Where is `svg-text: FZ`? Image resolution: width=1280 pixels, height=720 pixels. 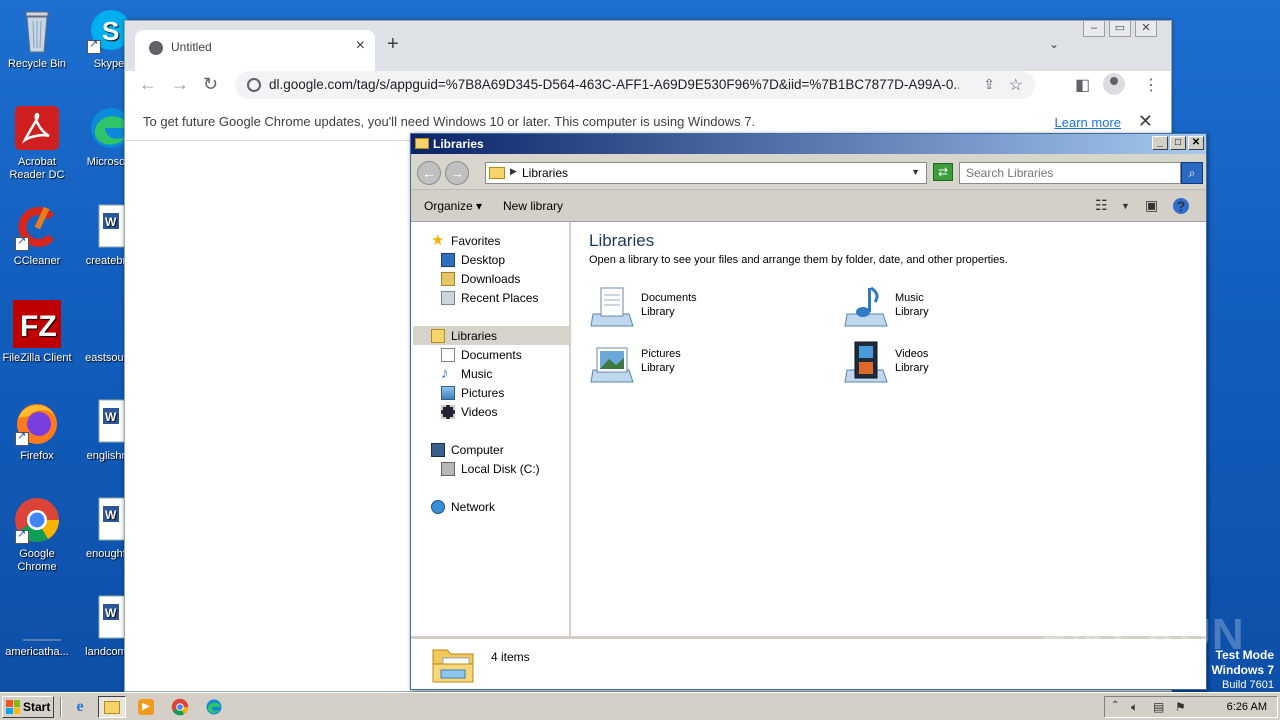 svg-text: FZ is located at coordinates (38, 326).